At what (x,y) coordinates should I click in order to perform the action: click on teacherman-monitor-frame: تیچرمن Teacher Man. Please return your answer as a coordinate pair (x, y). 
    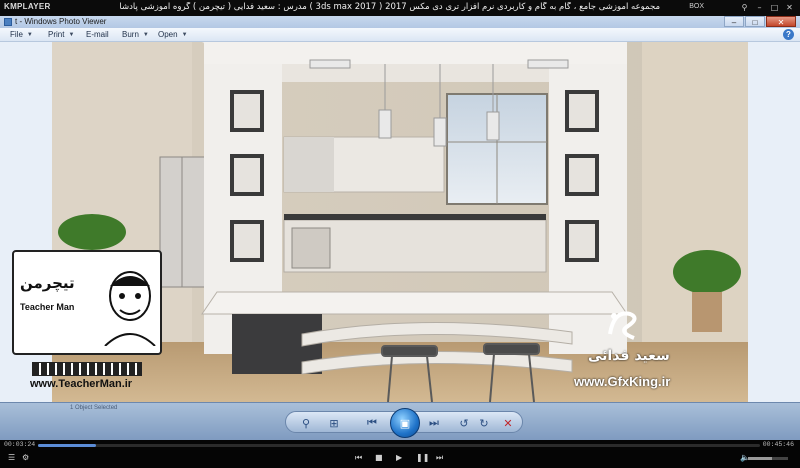
    Looking at the image, I should click on (87, 302).